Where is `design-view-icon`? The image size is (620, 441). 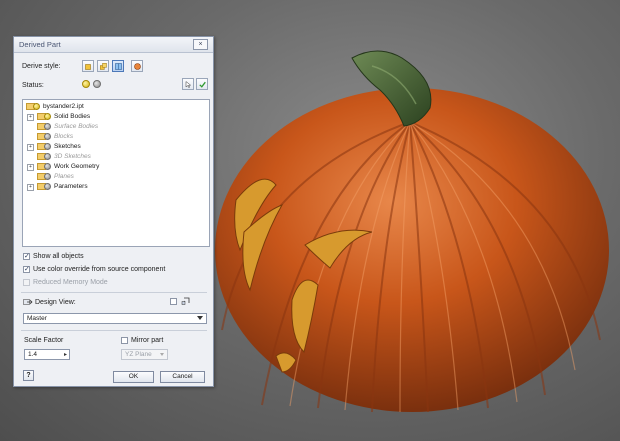 design-view-icon is located at coordinates (28, 302).